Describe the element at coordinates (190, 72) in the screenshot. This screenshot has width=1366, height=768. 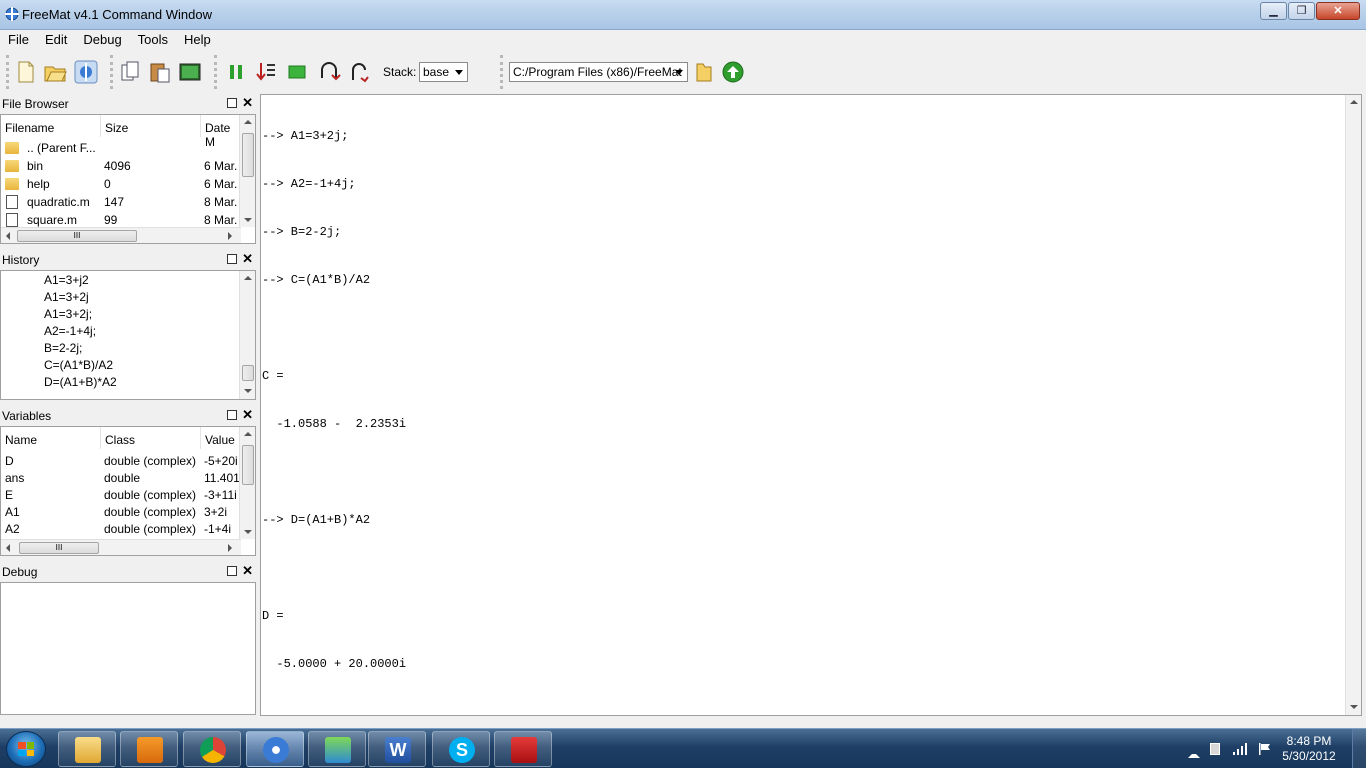
I see `console-icon` at that location.